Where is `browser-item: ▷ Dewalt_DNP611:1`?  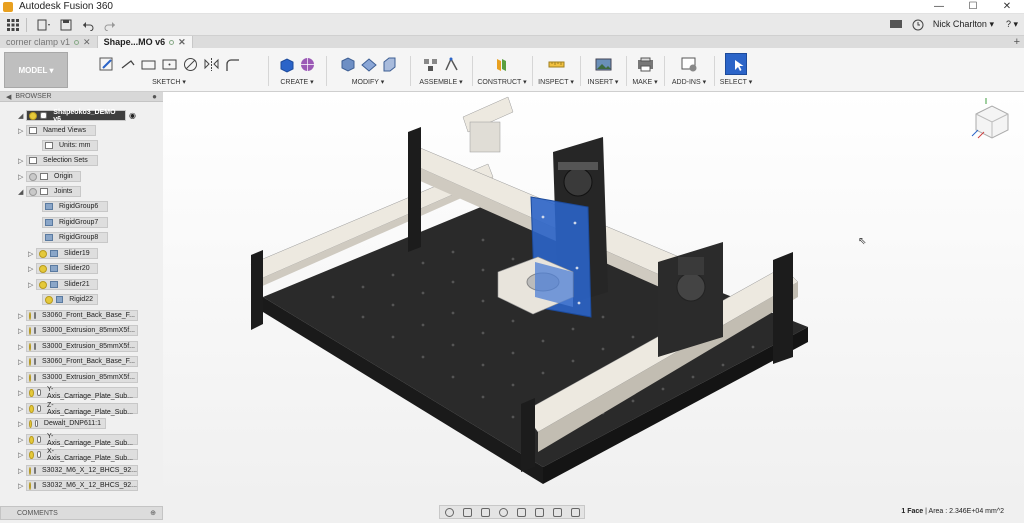
browser-item: ▷ Dewalt_DNP611:1 is located at coordinates (62, 423).